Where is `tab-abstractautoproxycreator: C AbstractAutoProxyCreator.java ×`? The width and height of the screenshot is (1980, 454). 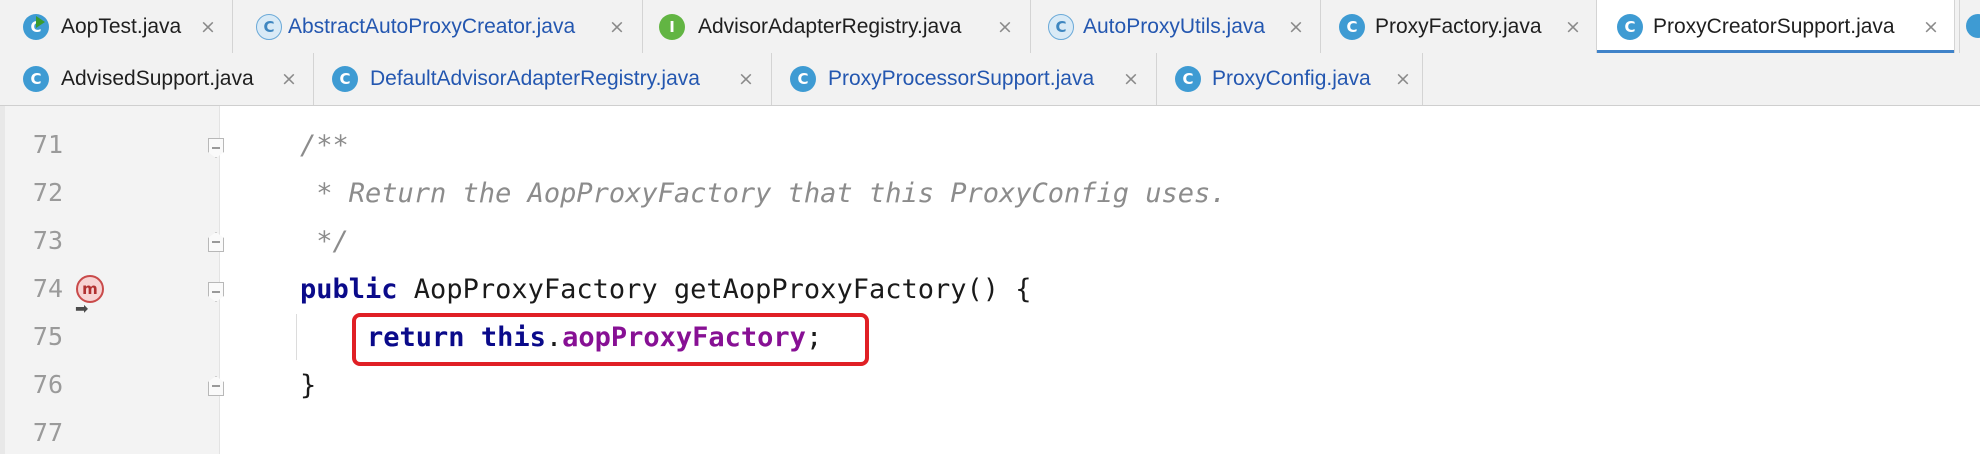
tab-abstractautoproxycreator: C AbstractAutoProxyCreator.java × is located at coordinates (438, 26).